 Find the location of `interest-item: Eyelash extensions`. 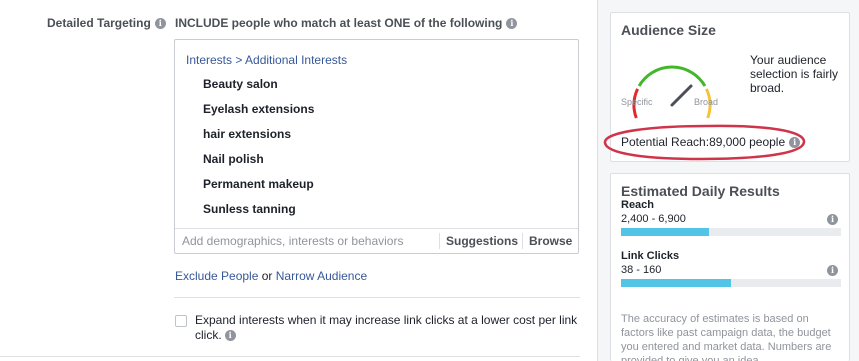

interest-item: Eyelash extensions is located at coordinates (258, 114).